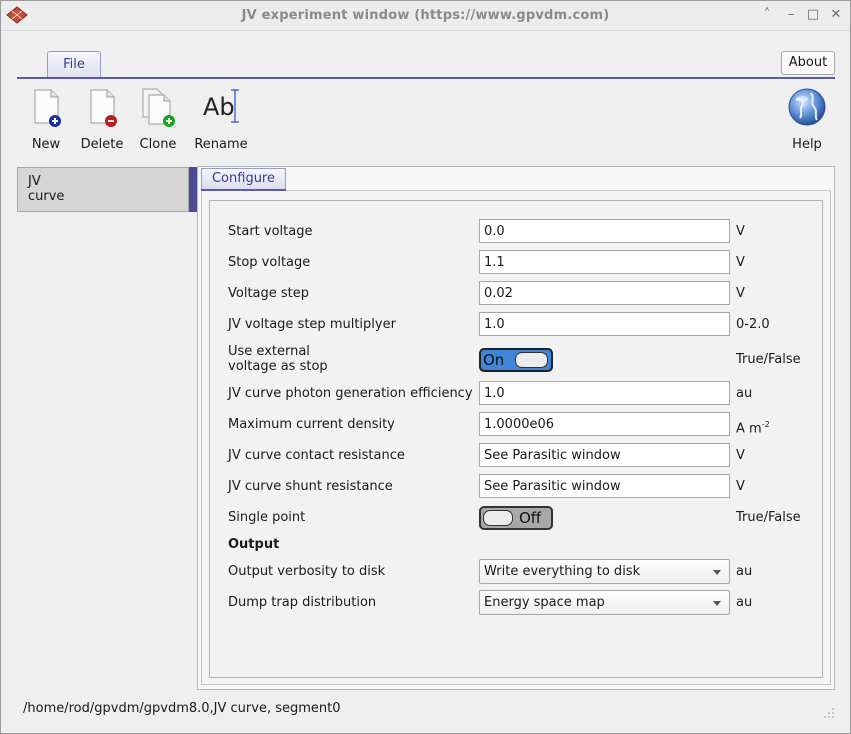 Image resolution: width=851 pixels, height=734 pixels. What do you see at coordinates (753, 324) in the screenshot?
I see `step-multiplier-unit: 0-2.0` at bounding box center [753, 324].